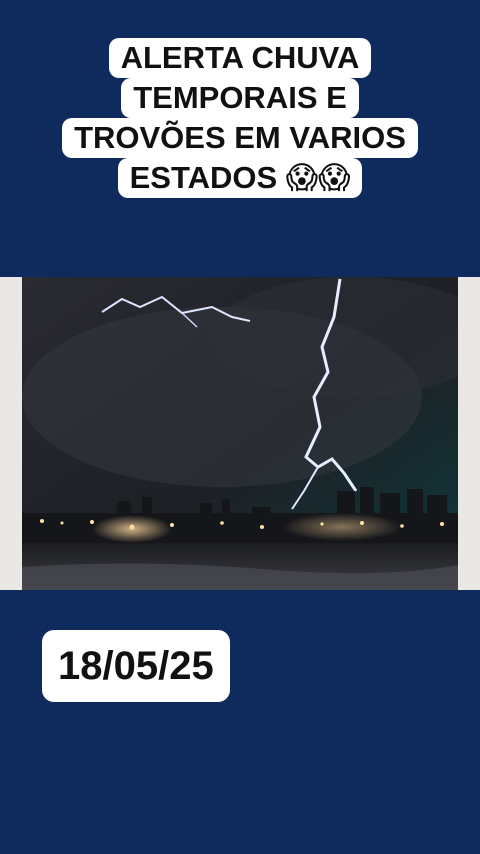  I want to click on headline-line-4: ESTADOS 😱😱, so click(240, 178).